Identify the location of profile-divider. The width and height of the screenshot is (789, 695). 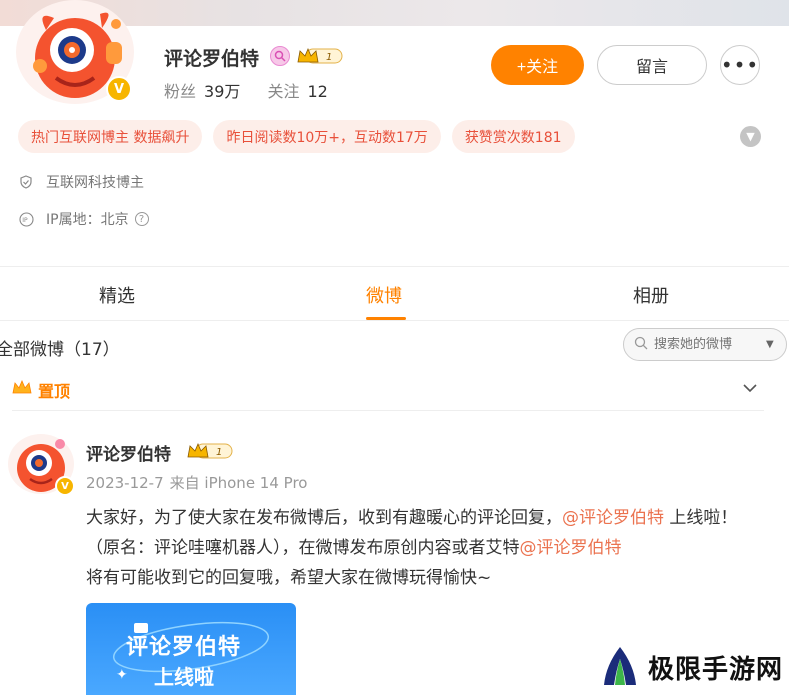
(394, 266).